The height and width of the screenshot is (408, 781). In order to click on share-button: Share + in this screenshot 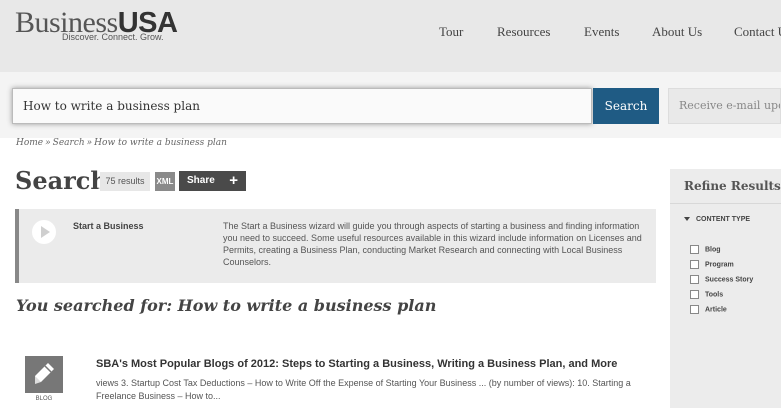, I will do `click(212, 181)`.